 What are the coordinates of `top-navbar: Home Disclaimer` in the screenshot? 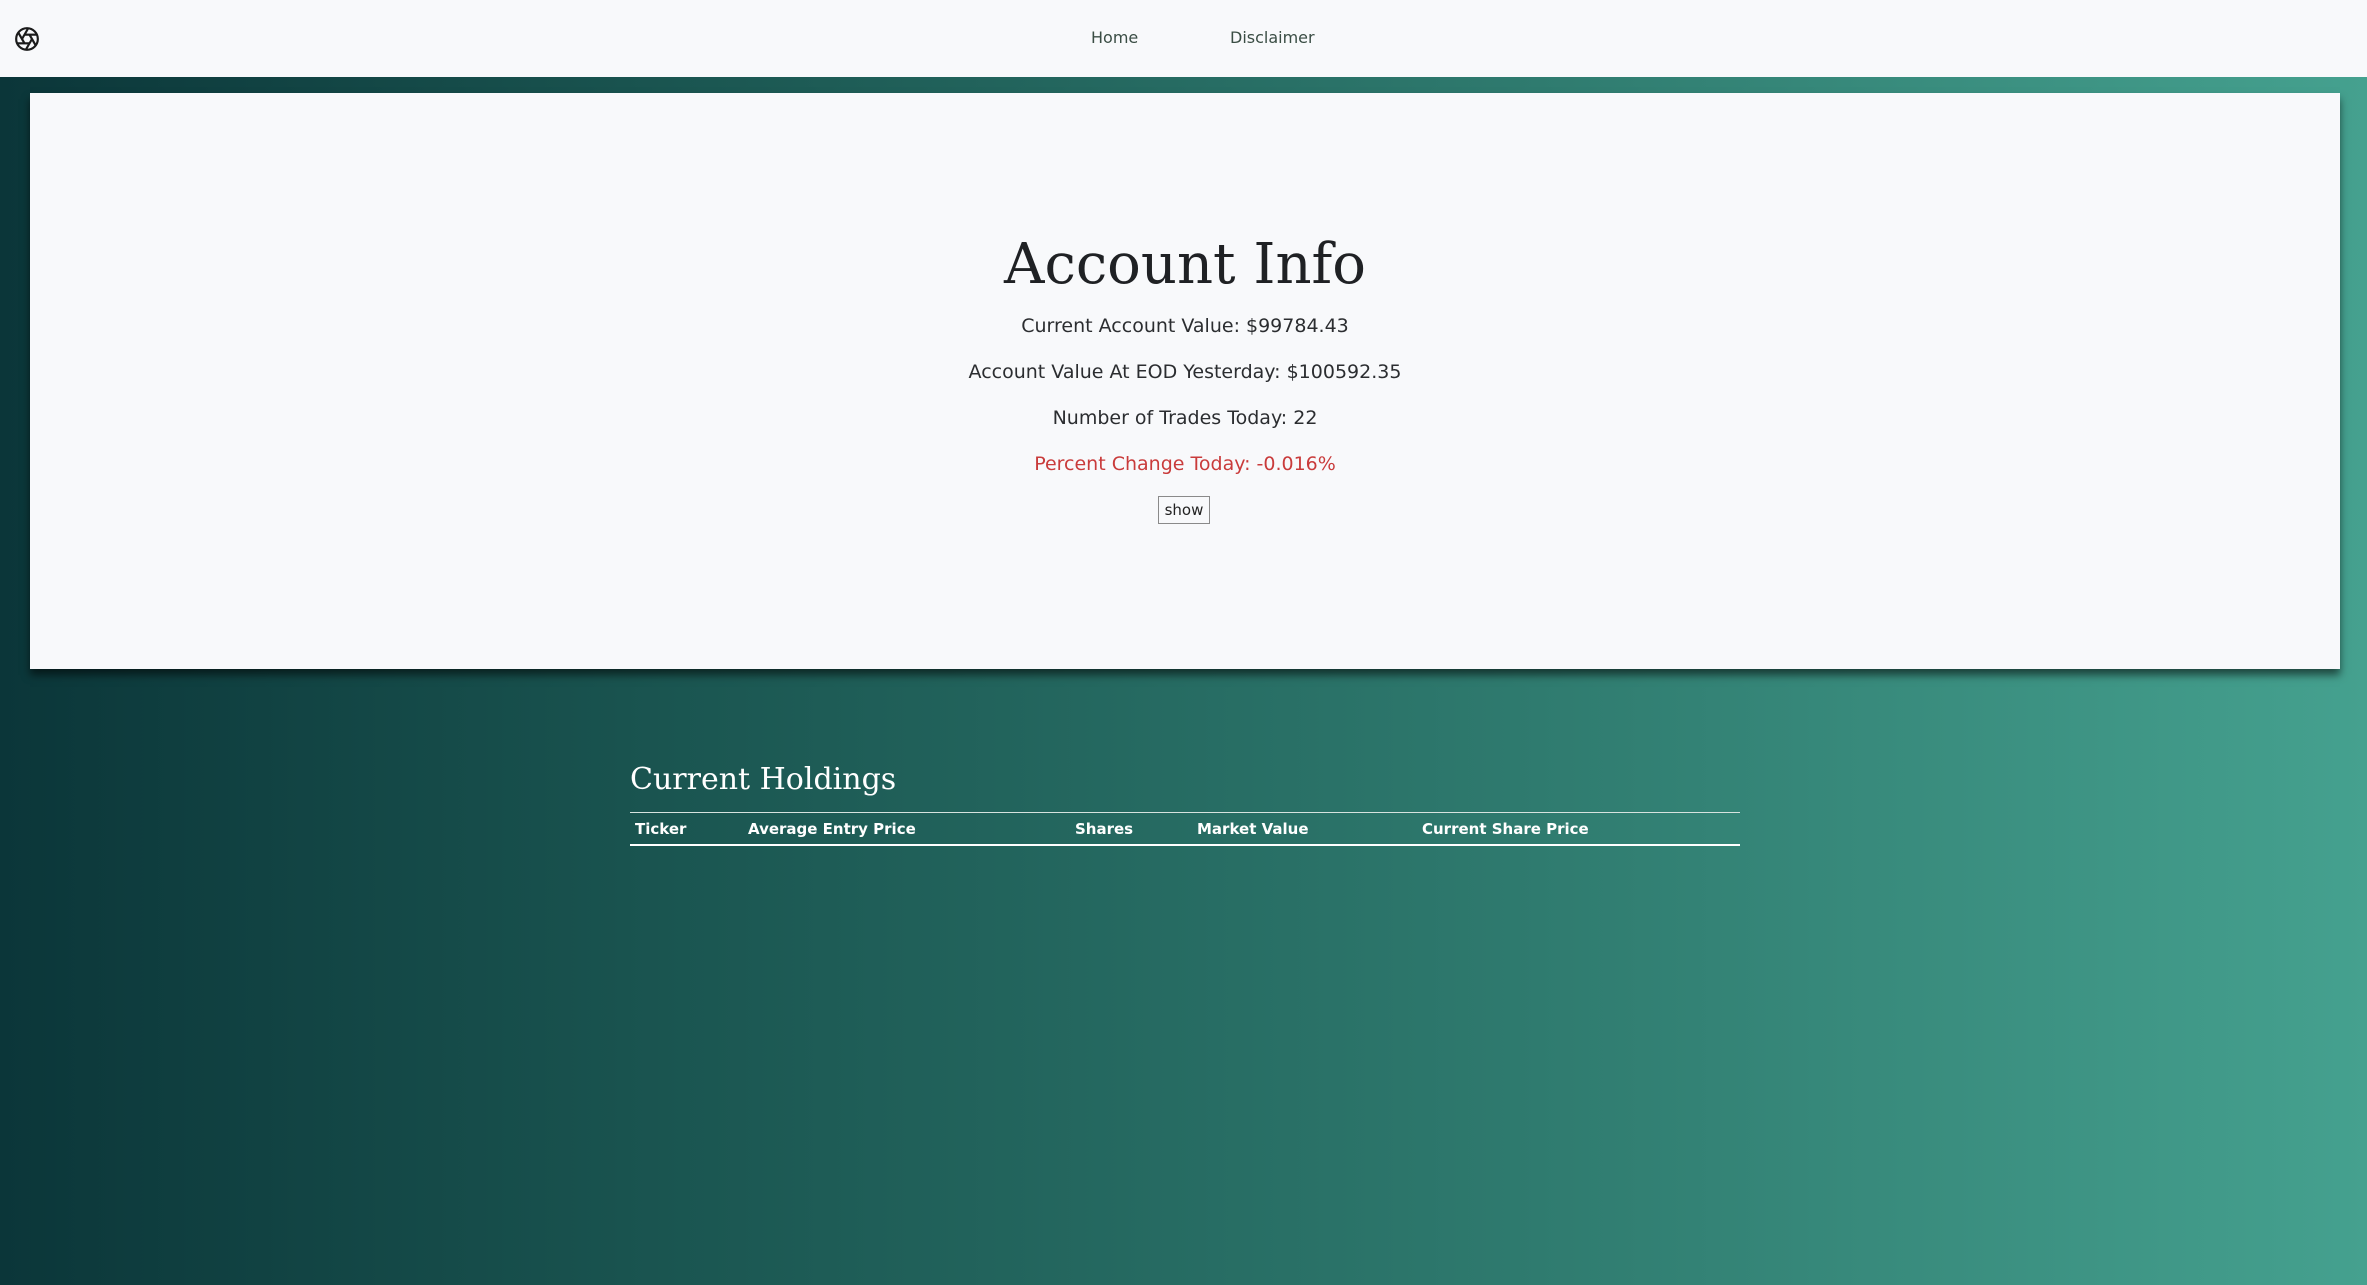 It's located at (1183, 38).